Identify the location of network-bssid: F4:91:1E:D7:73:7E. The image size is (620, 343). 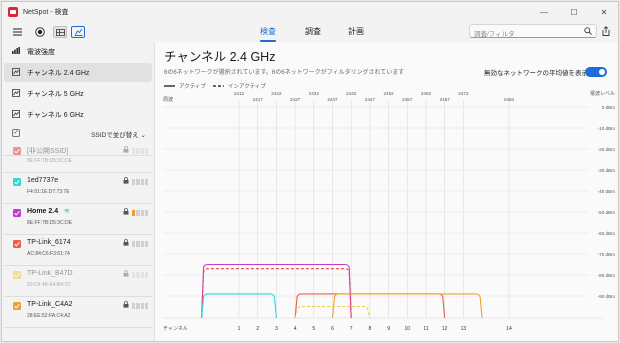
(48, 192).